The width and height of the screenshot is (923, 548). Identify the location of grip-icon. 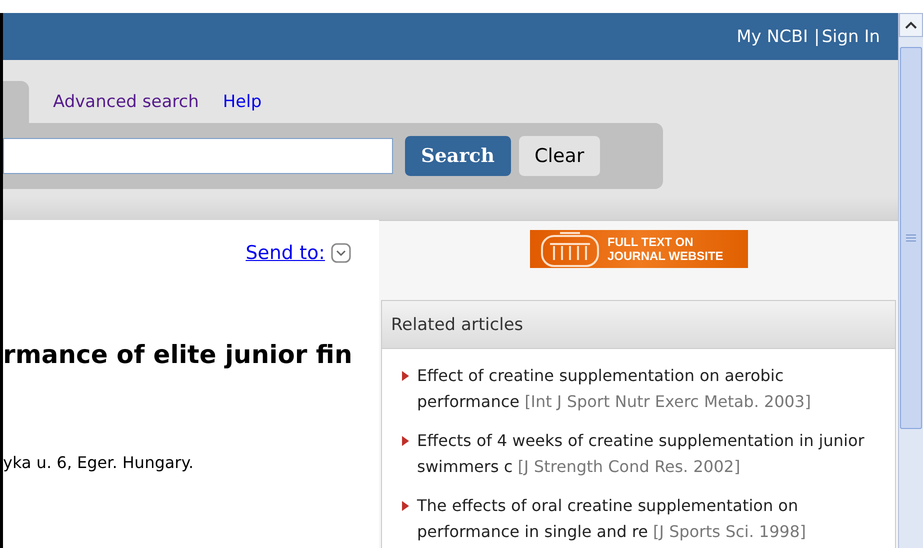
(911, 238).